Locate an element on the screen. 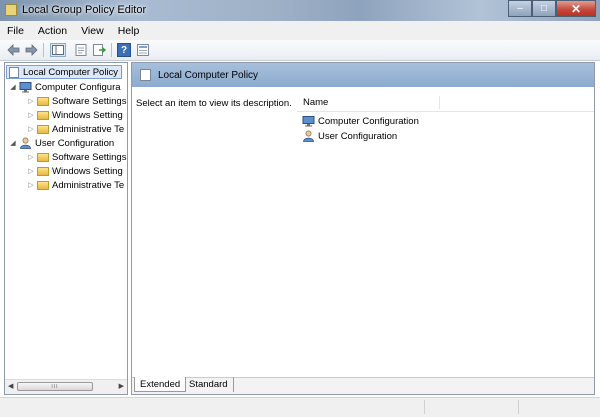 Image resolution: width=600 pixels, height=417 pixels. toolbar: ? is located at coordinates (300, 50).